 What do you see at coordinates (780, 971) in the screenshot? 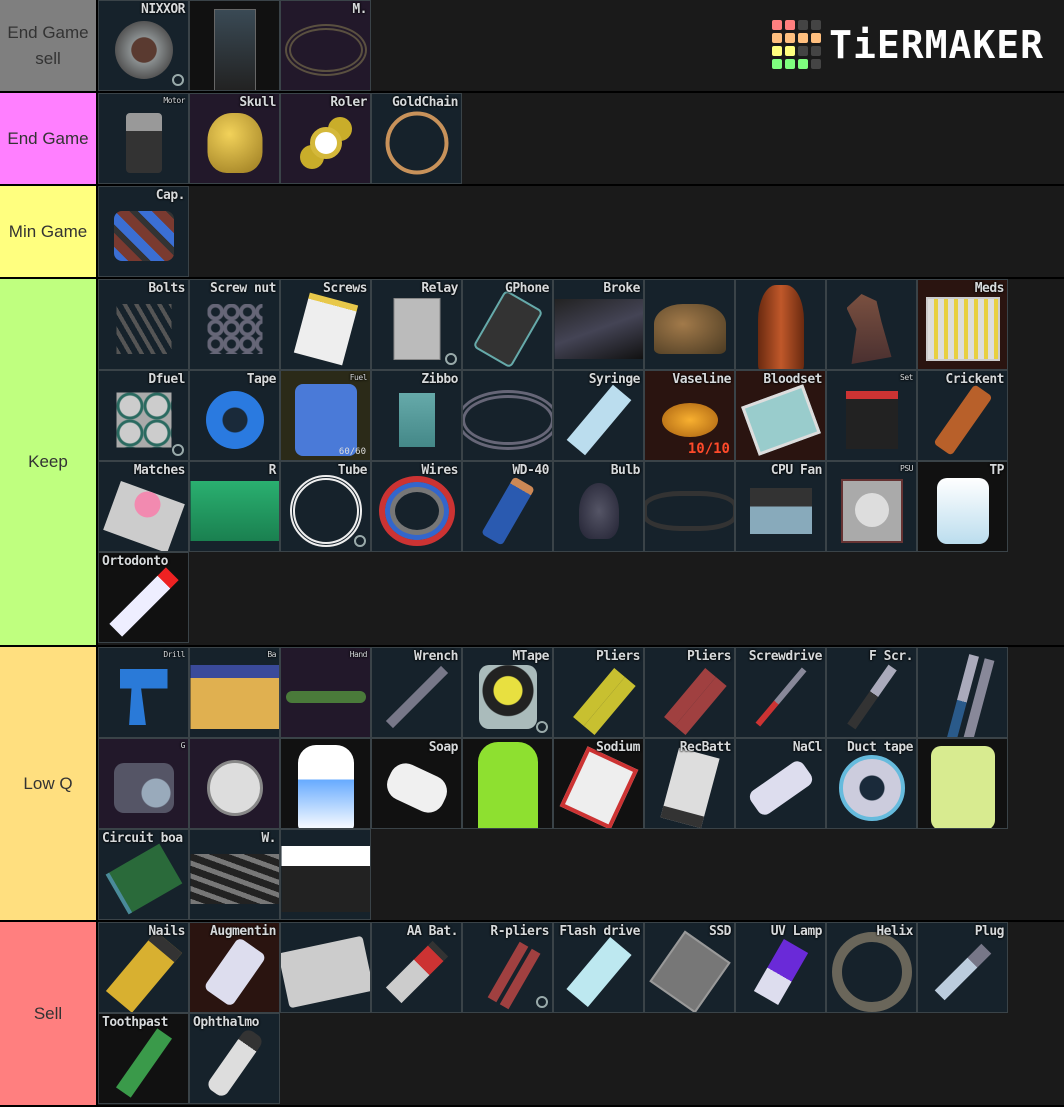
I see `uvlamp-icon` at bounding box center [780, 971].